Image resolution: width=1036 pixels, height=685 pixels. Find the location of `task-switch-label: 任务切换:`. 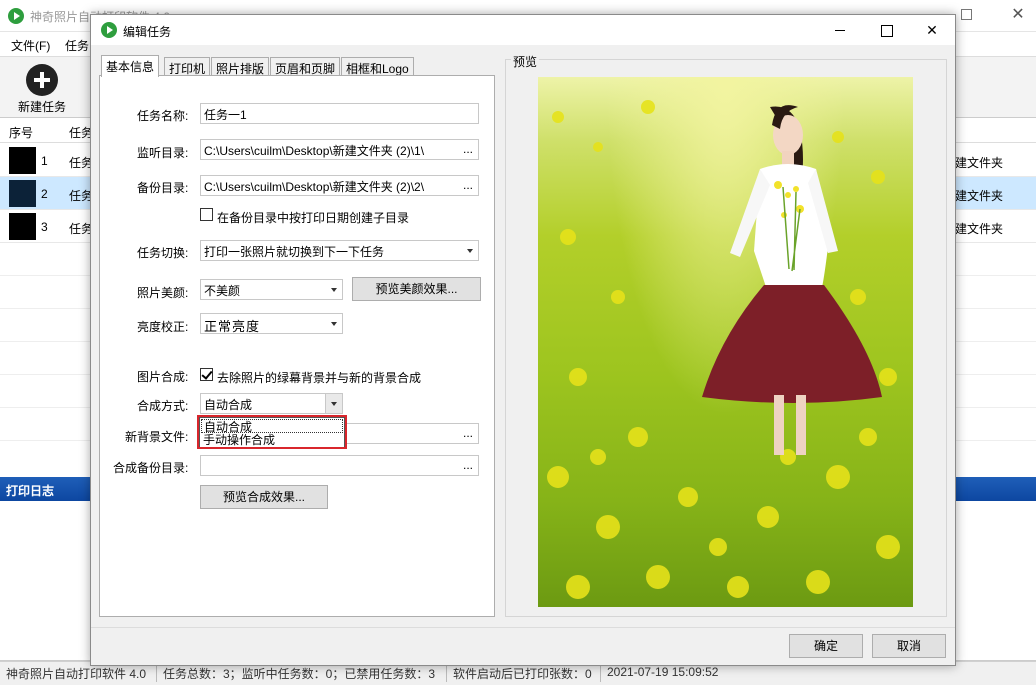

task-switch-label: 任务切换: is located at coordinates (163, 253).